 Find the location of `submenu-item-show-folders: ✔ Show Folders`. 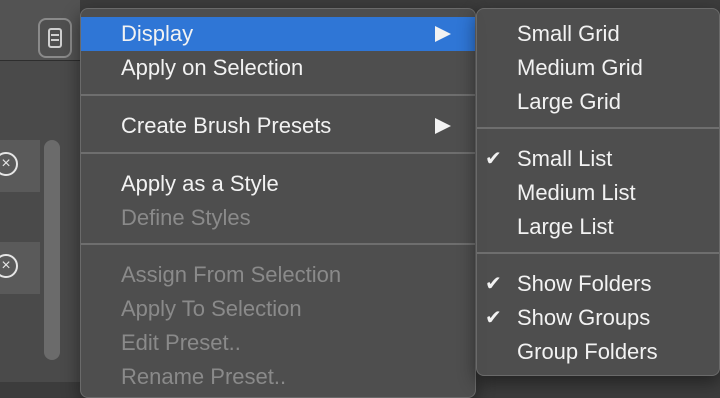

submenu-item-show-folders: ✔ Show Folders is located at coordinates (598, 284).